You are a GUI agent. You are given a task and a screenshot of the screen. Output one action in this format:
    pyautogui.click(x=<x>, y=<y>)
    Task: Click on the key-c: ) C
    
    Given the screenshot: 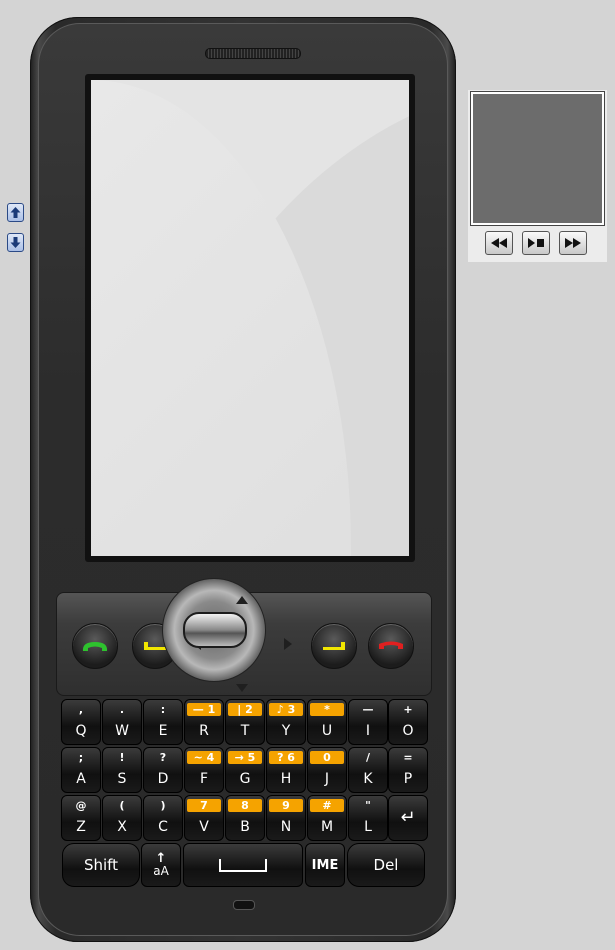 What is the action you would take?
    pyautogui.click(x=163, y=818)
    